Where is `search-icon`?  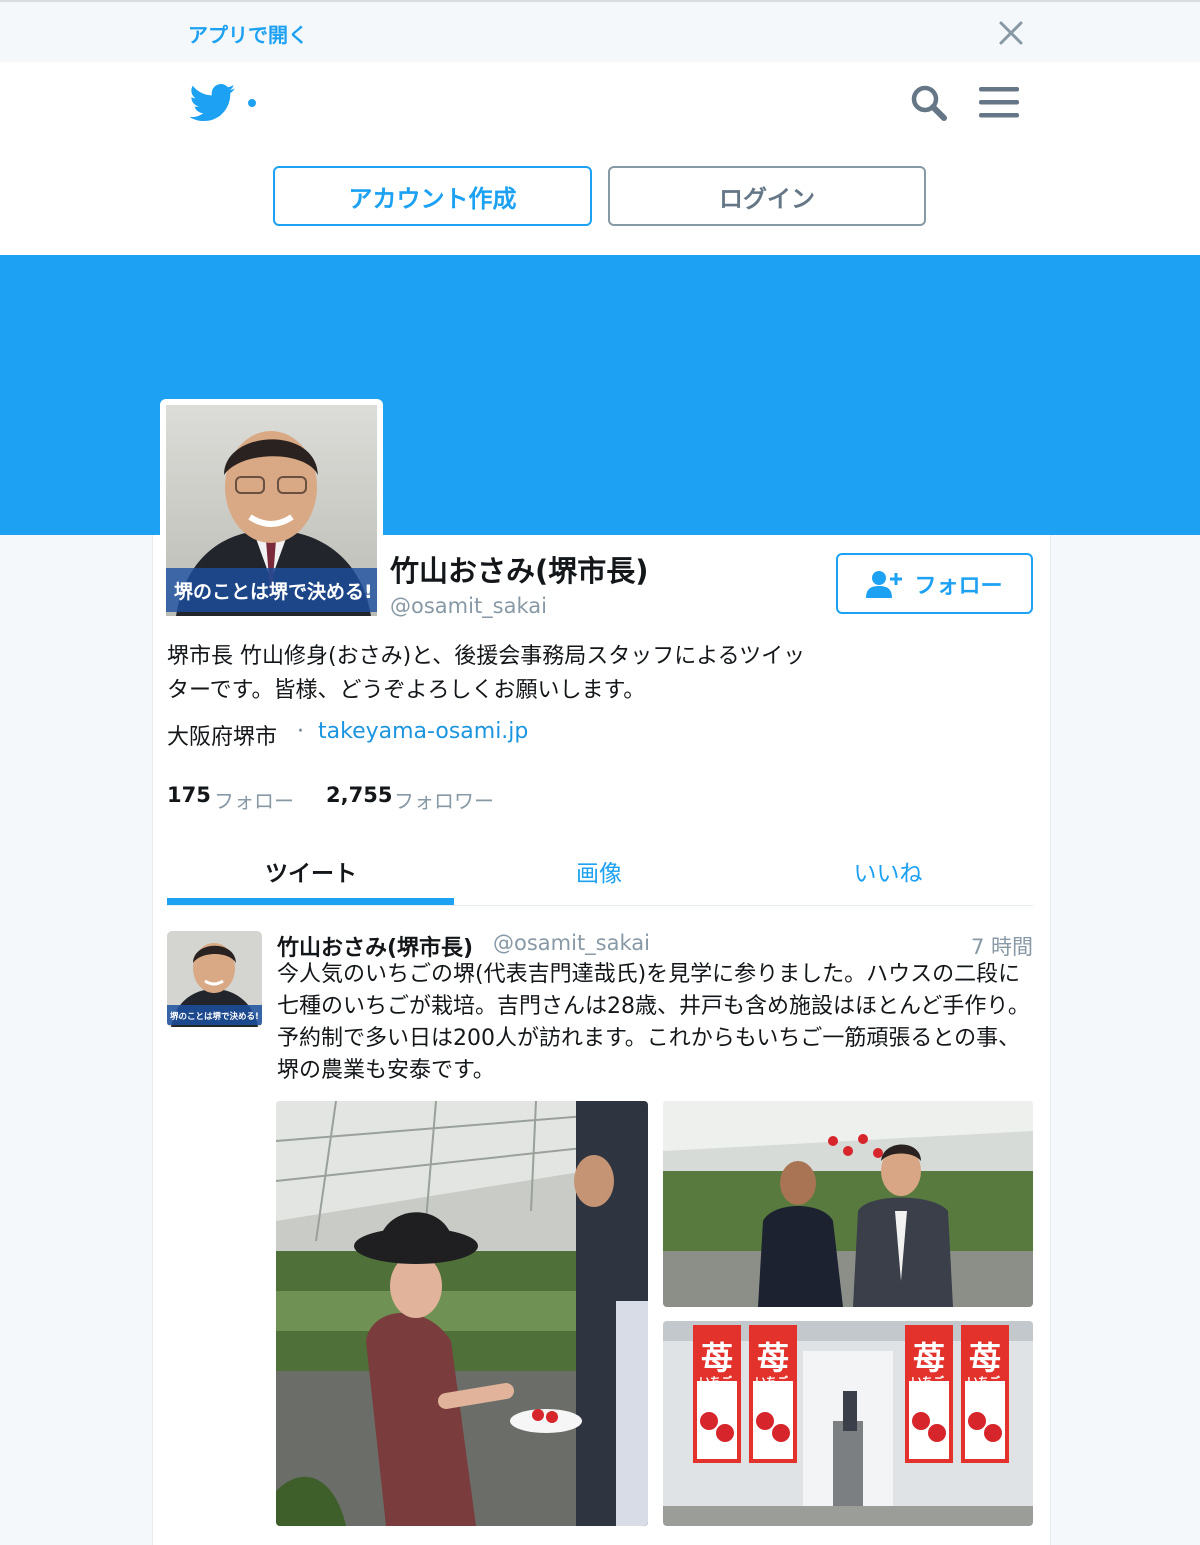
search-icon is located at coordinates (929, 103).